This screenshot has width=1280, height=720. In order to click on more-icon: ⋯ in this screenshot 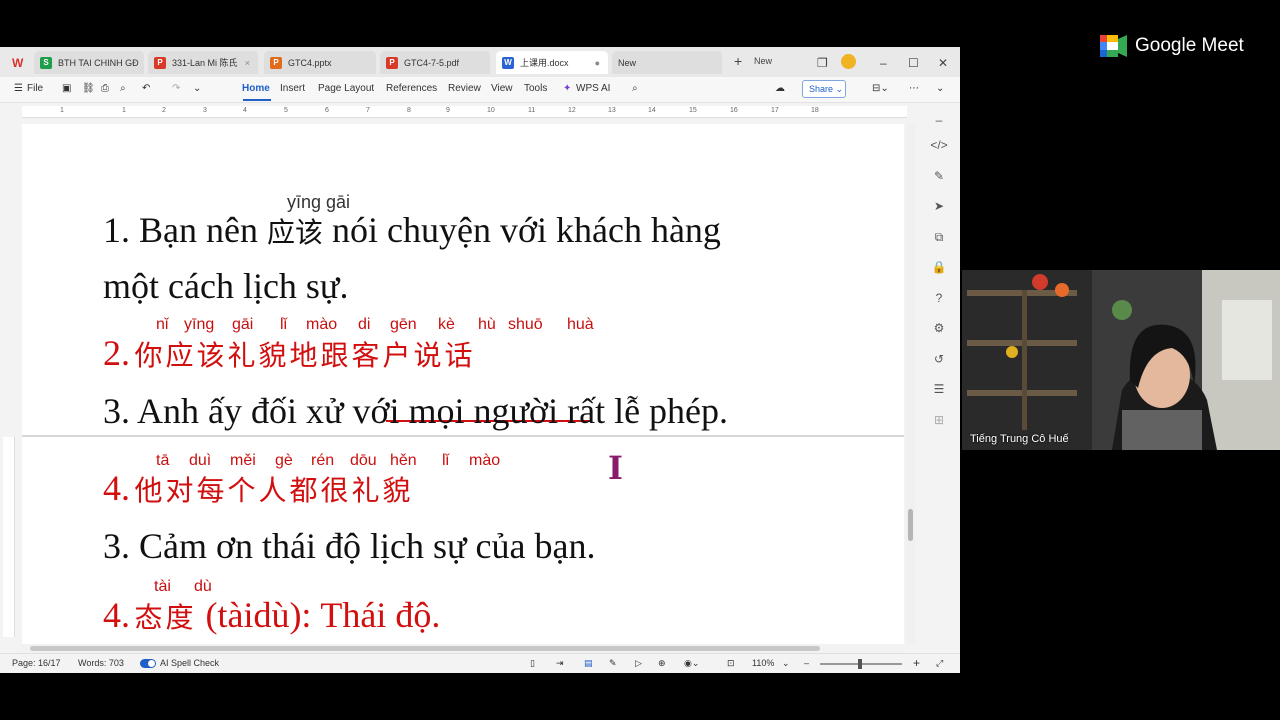, I will do `click(914, 88)`.